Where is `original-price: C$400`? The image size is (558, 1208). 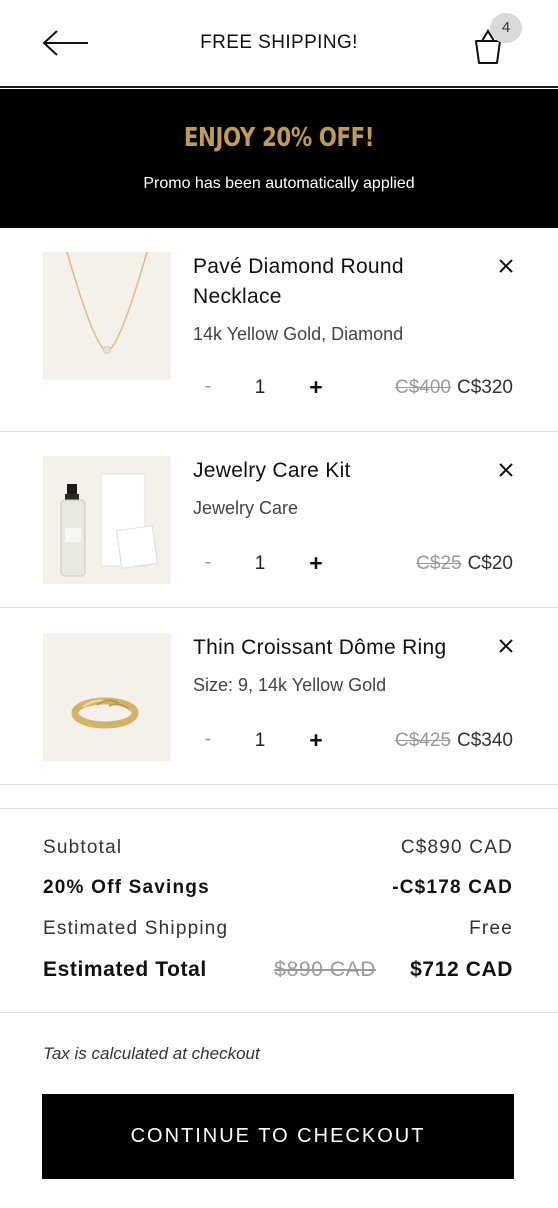
original-price: C$400 is located at coordinates (423, 387).